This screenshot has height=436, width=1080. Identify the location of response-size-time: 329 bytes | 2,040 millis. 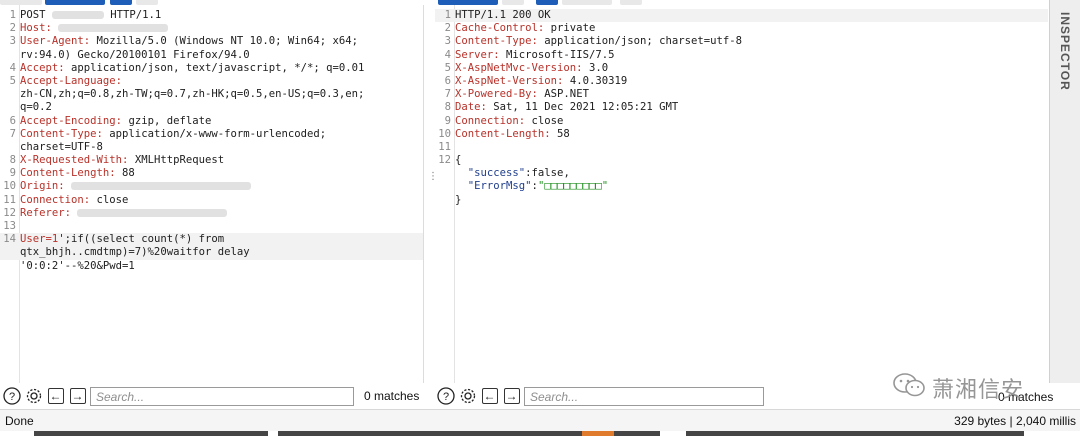
(1015, 421).